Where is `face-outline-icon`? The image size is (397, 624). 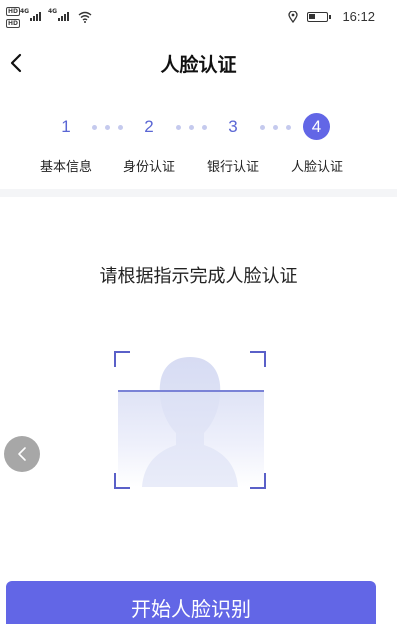
face-outline-icon is located at coordinates (190, 422).